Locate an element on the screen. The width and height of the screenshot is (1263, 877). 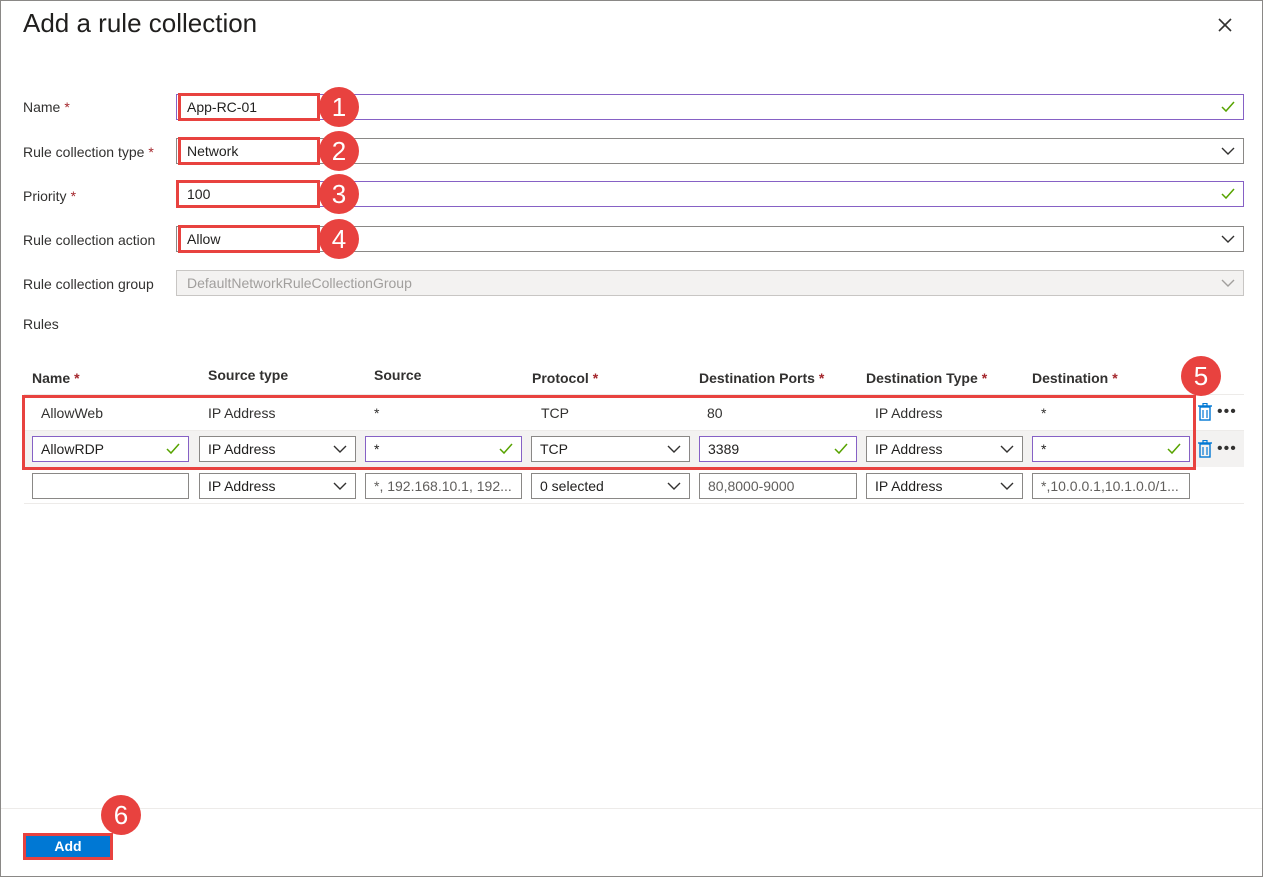
group-select: DefaultNetworkRuleCollectionGroup is located at coordinates (710, 283).